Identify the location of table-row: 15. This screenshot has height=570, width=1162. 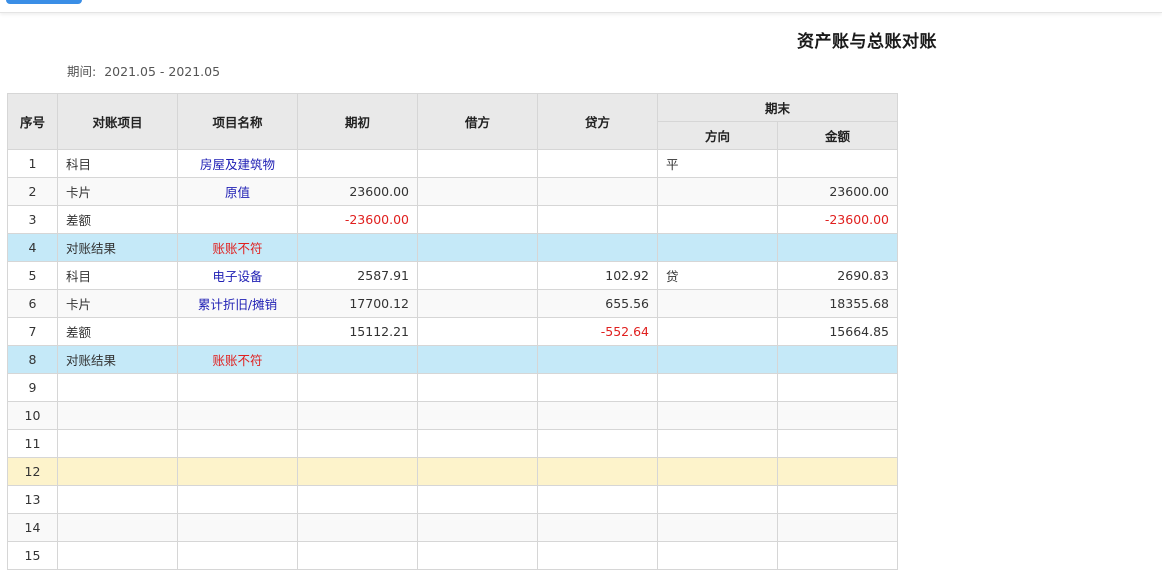
(452, 555).